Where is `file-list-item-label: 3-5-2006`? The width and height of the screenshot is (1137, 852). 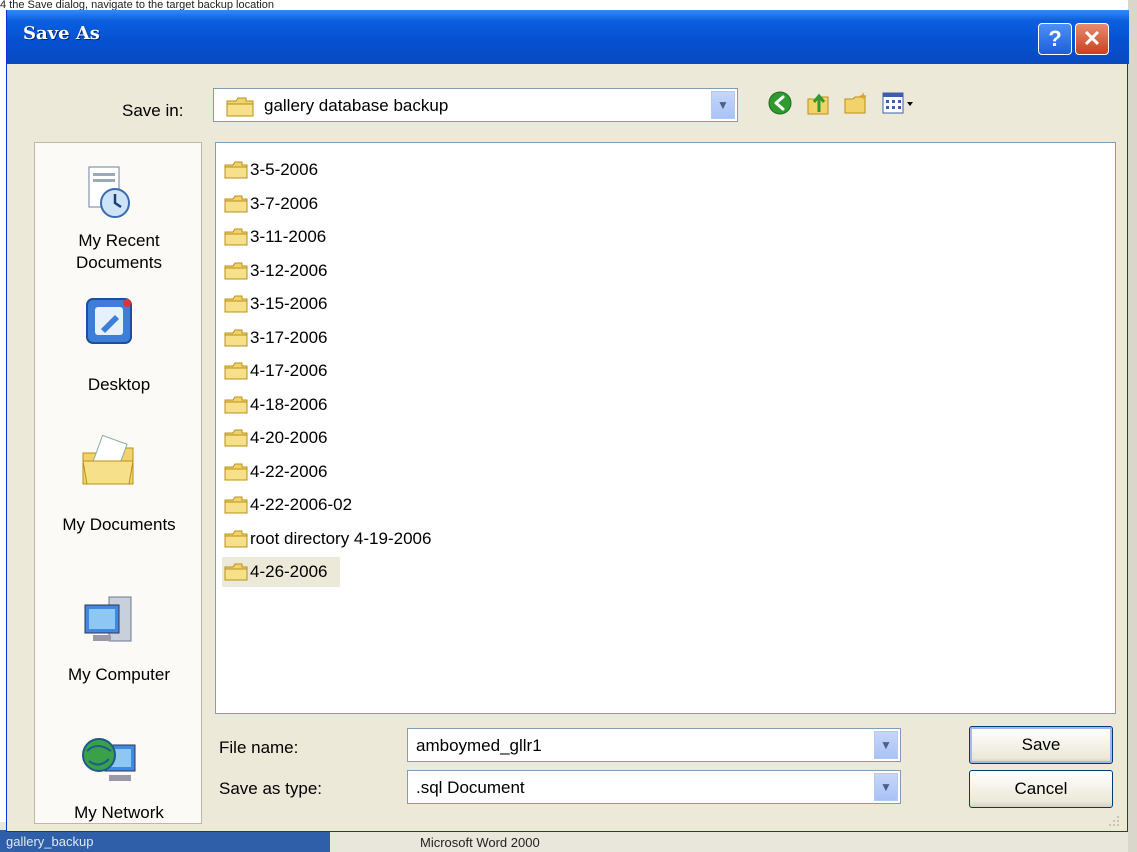 file-list-item-label: 3-5-2006 is located at coordinates (284, 169).